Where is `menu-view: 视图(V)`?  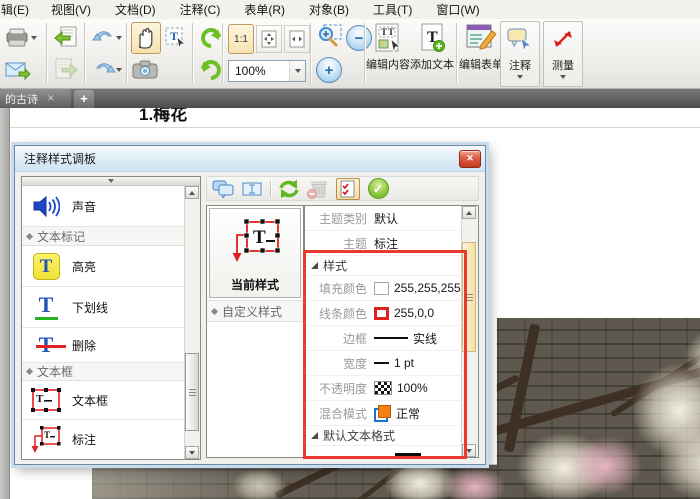 menu-view: 视图(V) is located at coordinates (71, 9).